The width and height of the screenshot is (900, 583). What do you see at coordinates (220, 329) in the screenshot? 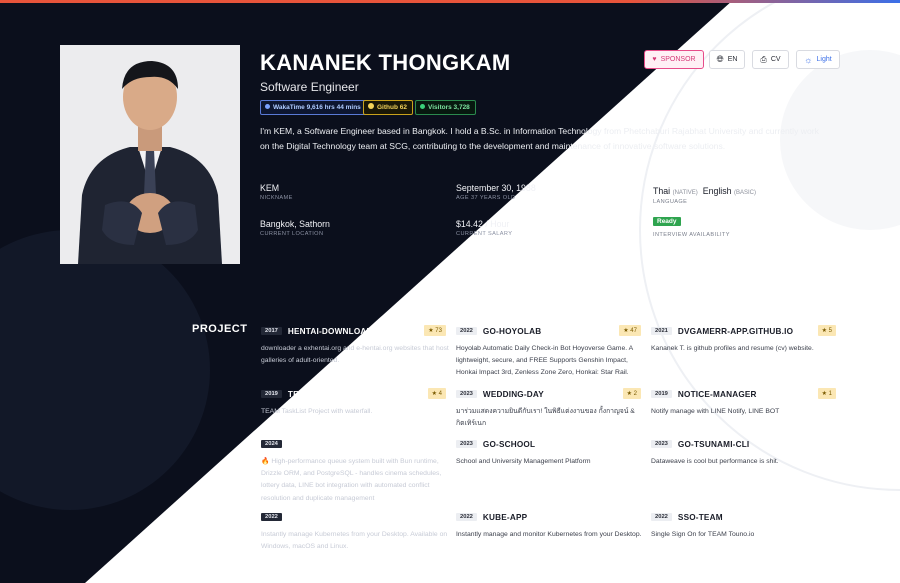
I see `projects-section-title: PROJECT` at bounding box center [220, 329].